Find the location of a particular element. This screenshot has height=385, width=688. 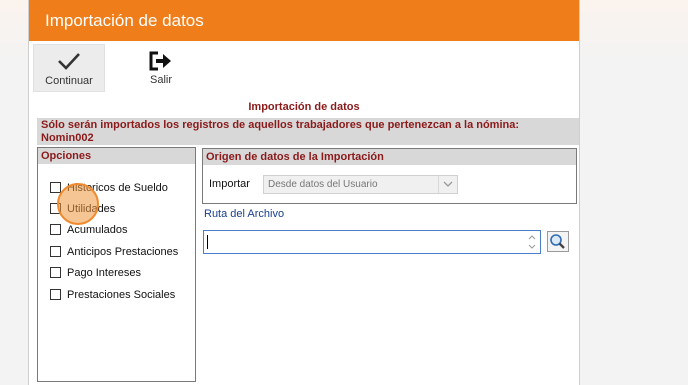

option-label: Pago Intereses is located at coordinates (104, 273).